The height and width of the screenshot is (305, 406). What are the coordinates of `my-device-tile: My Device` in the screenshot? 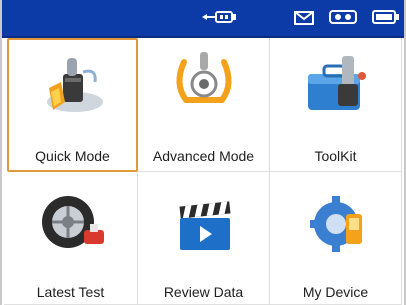 It's located at (336, 238).